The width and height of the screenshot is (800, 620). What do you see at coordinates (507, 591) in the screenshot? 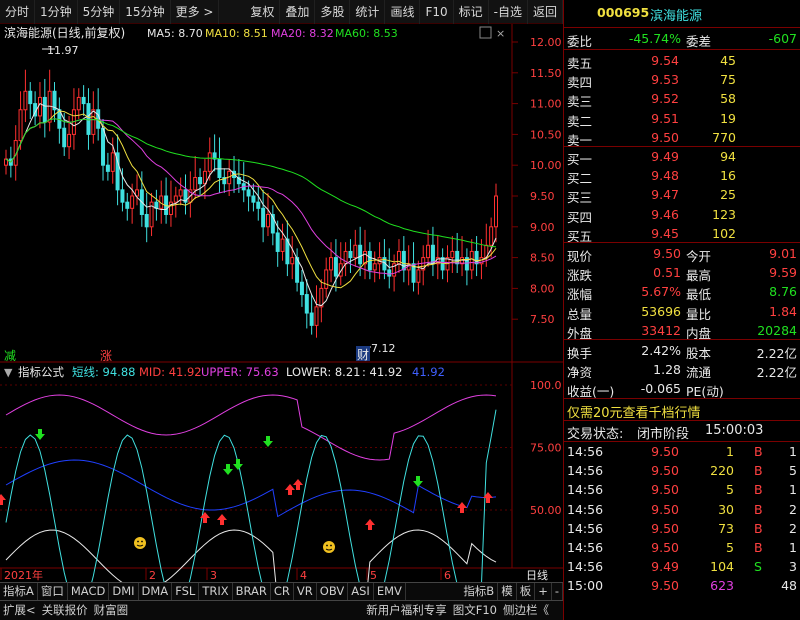
I see `tab-template: 模` at bounding box center [507, 591].